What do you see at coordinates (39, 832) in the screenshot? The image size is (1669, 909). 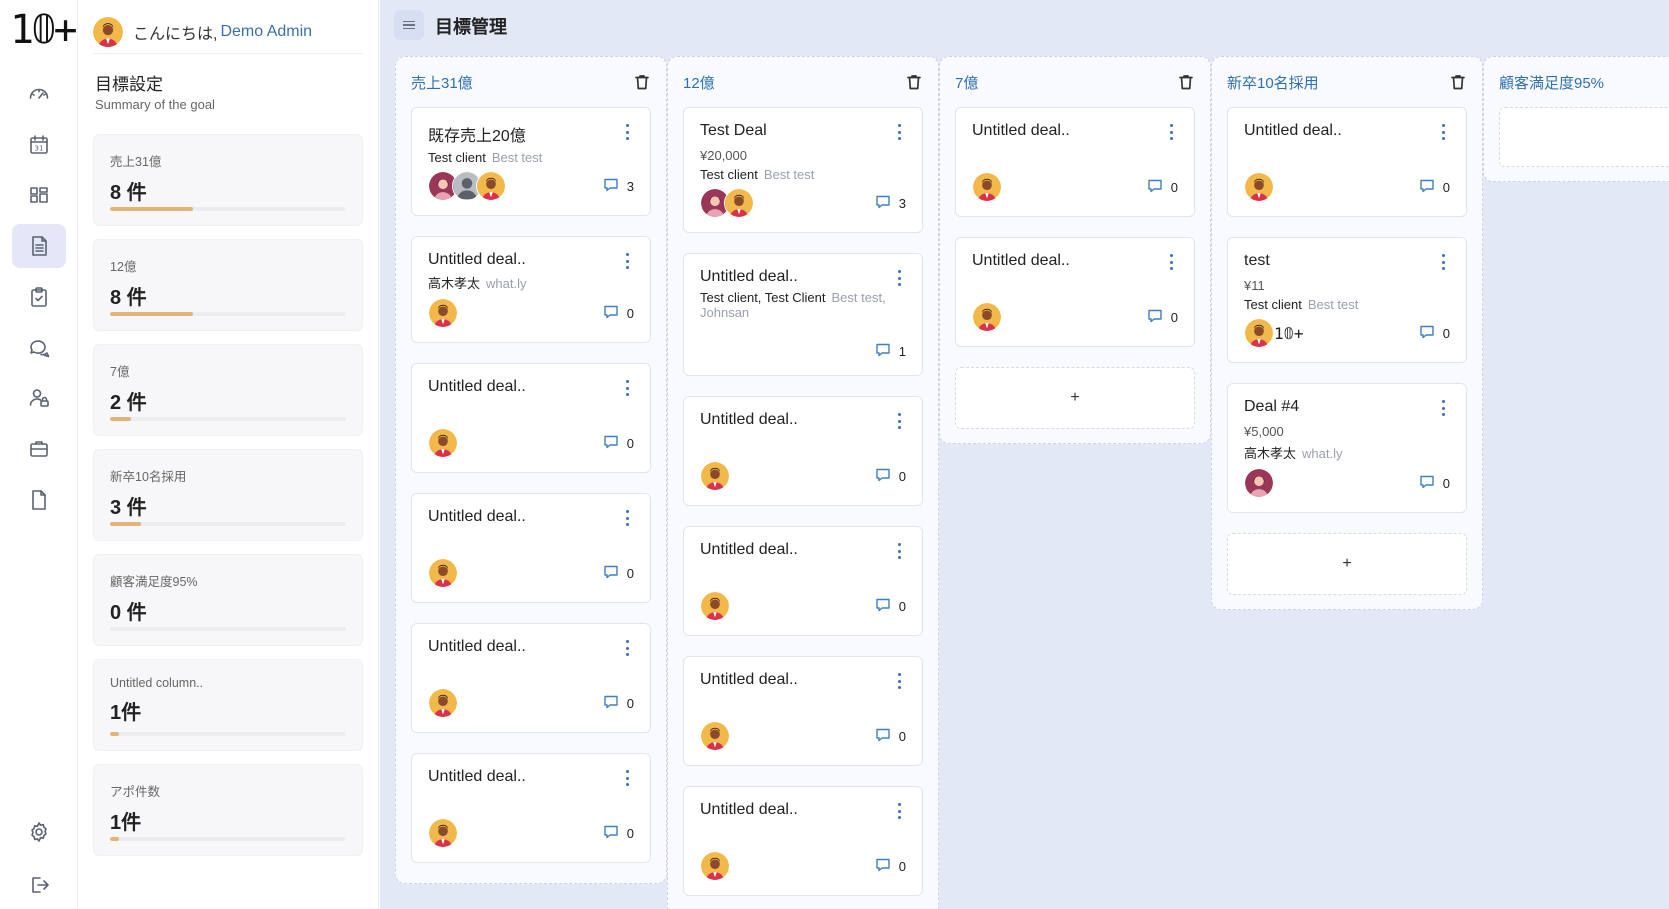 I see `settings-icon` at bounding box center [39, 832].